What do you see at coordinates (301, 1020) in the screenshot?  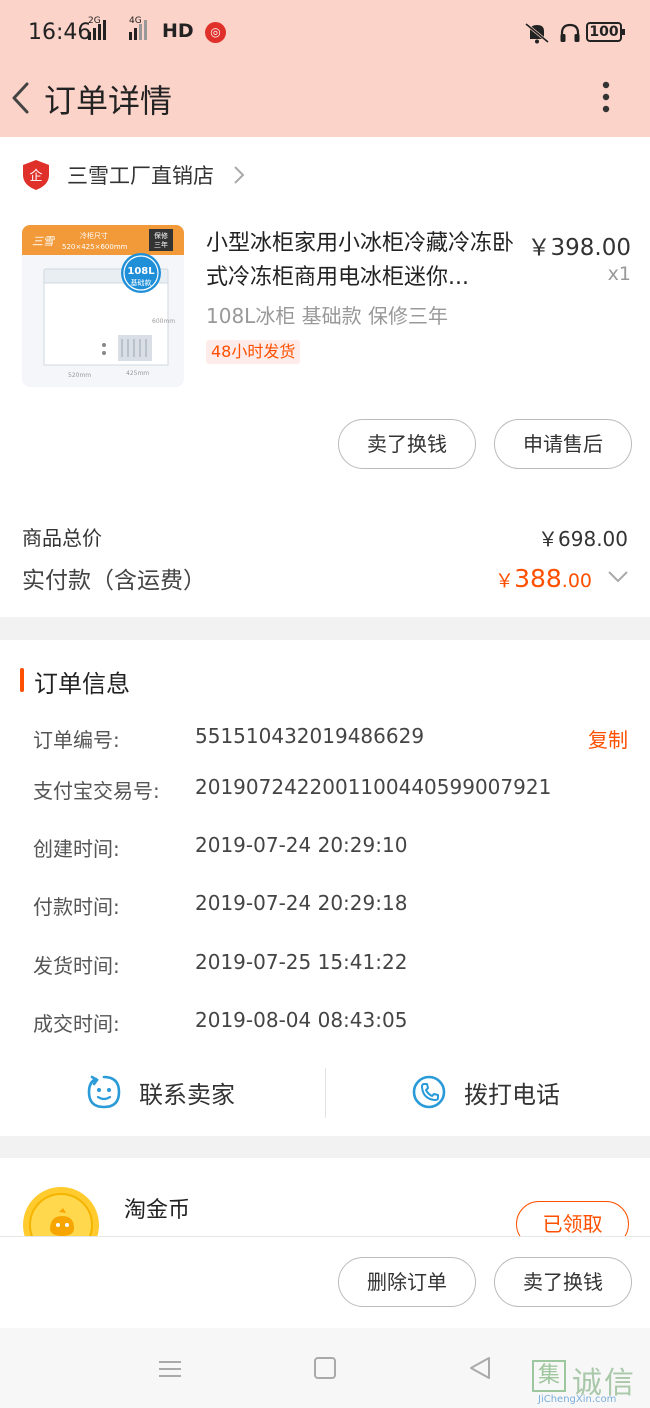 I see `completed-time-value: 2019-08-04 08:43:05` at bounding box center [301, 1020].